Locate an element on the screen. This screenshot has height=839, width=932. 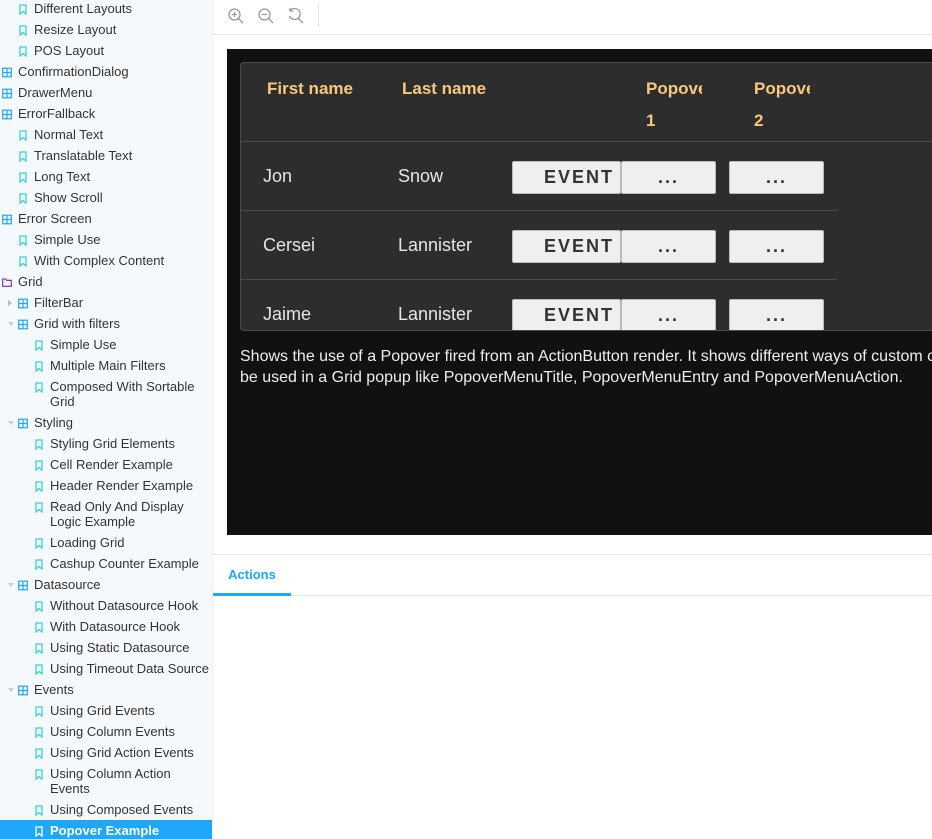
sidebar-item-label: Using Composed Events is located at coordinates (122, 809).